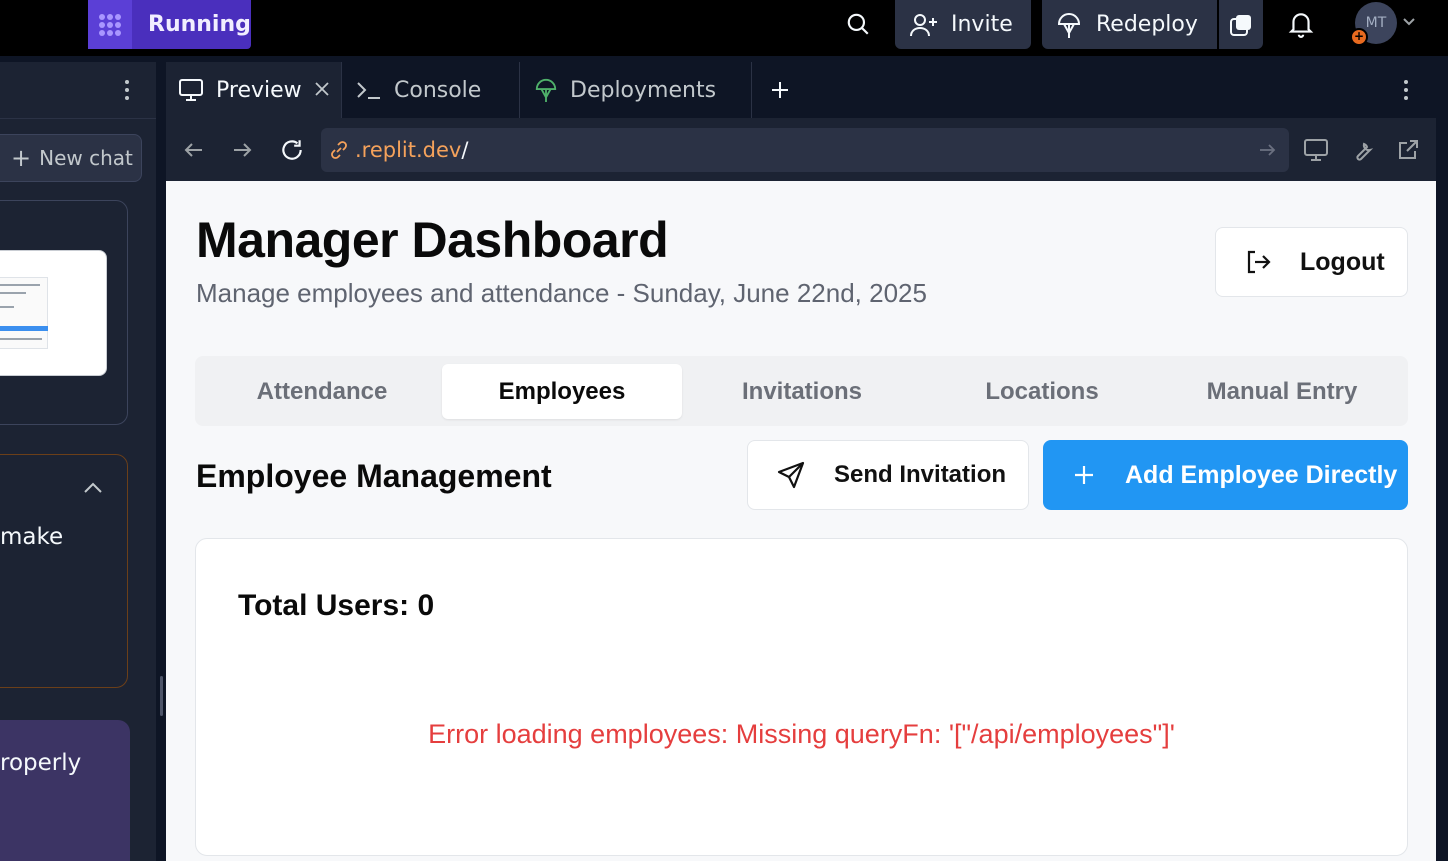  I want to click on url-path: /, so click(465, 150).